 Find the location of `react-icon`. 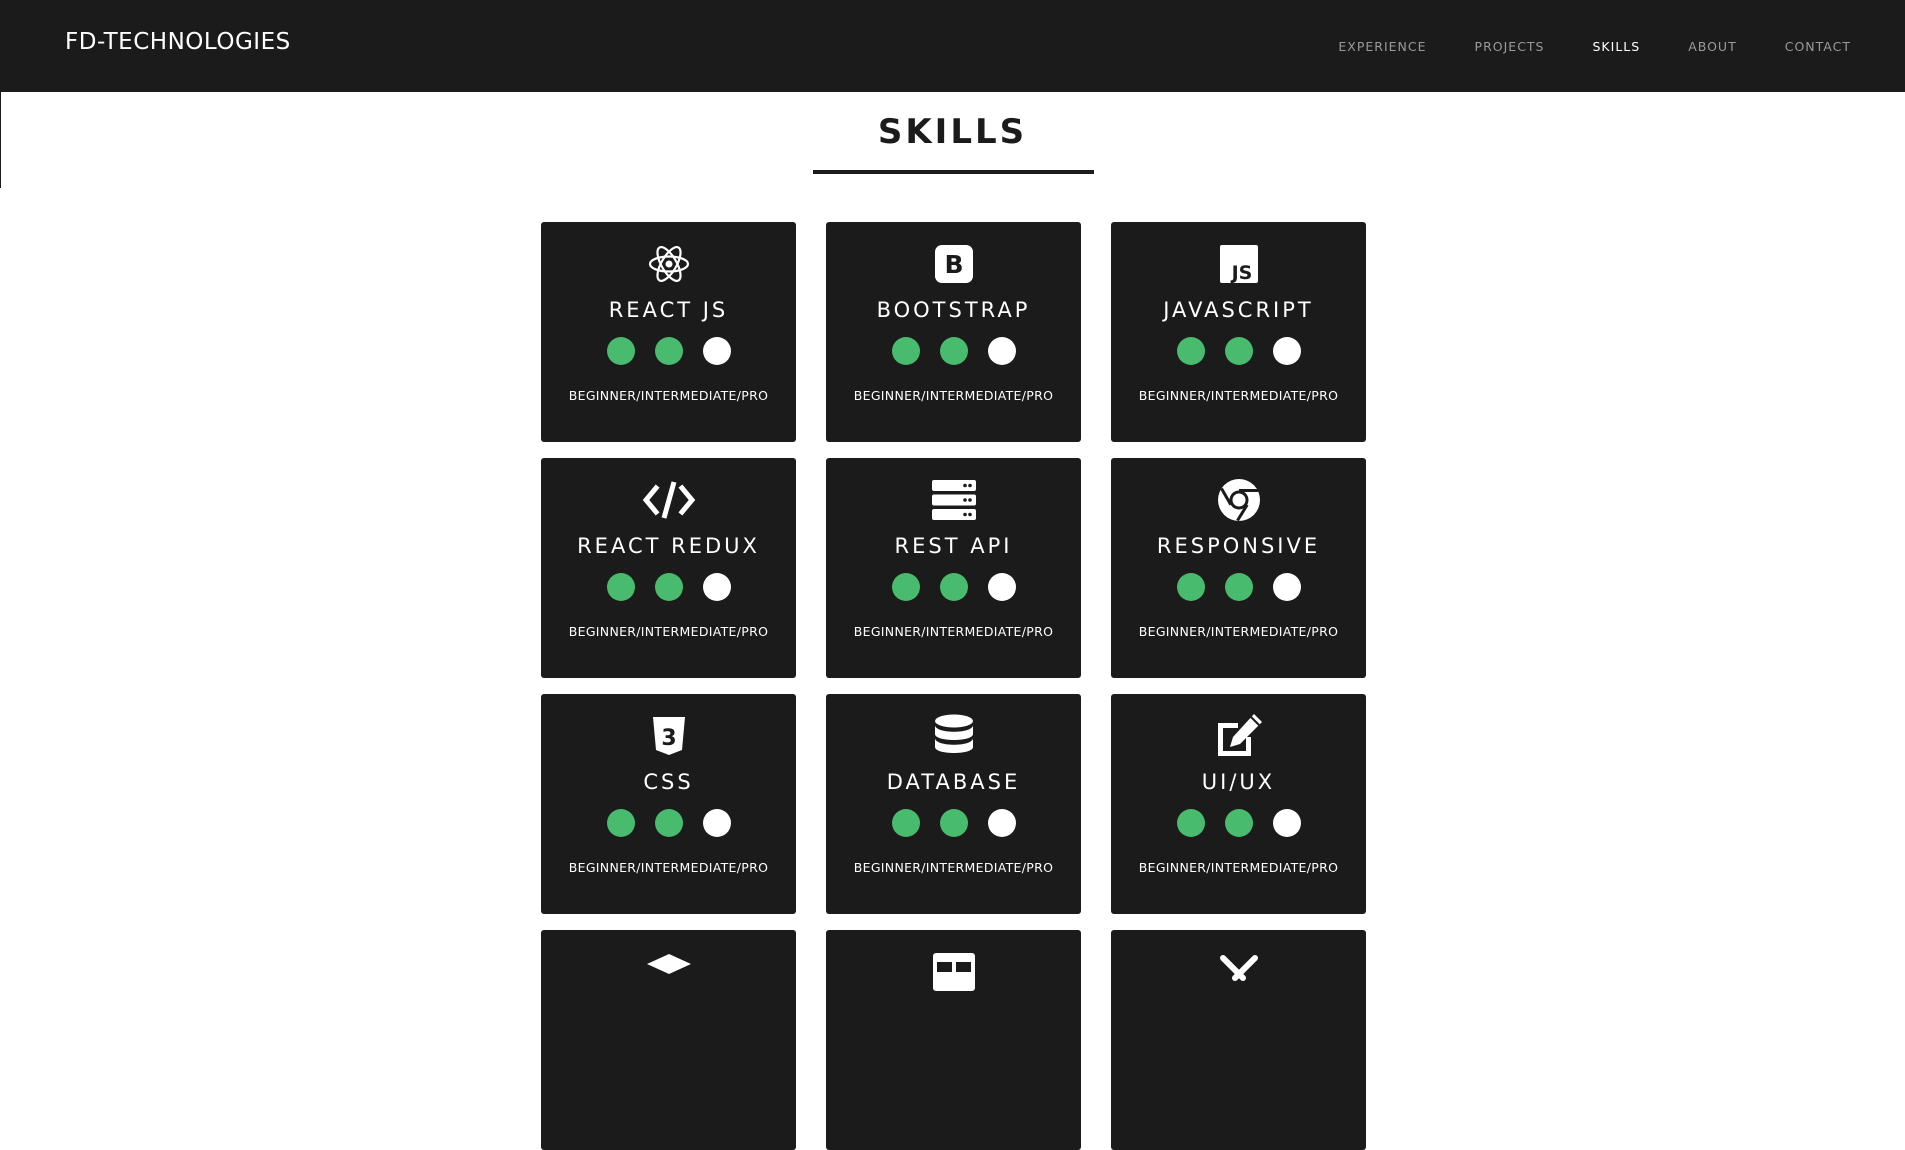

react-icon is located at coordinates (668, 264).